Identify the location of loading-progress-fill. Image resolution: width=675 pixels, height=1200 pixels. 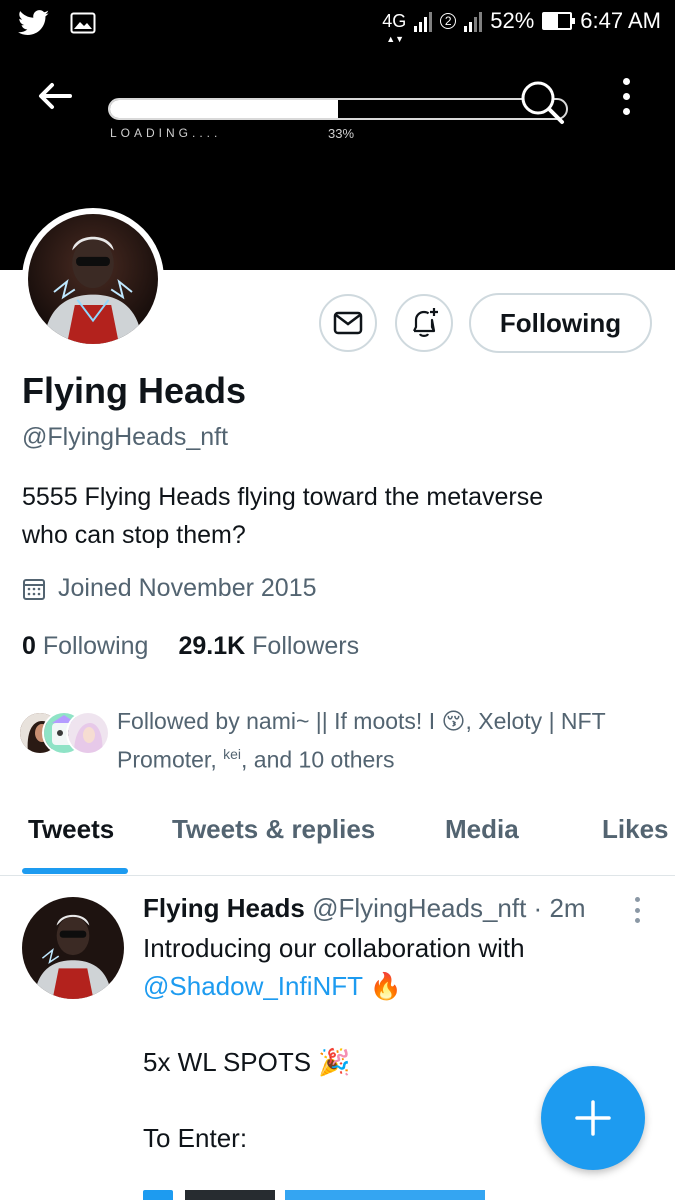
(224, 109).